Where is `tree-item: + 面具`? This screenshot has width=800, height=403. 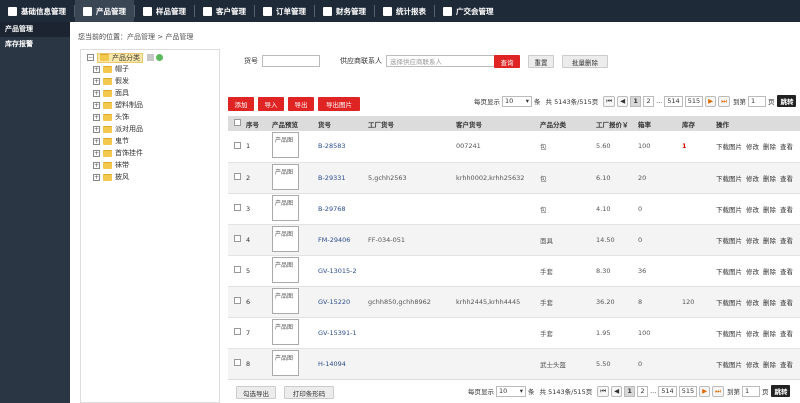
tree-item: + 面具 is located at coordinates (111, 93).